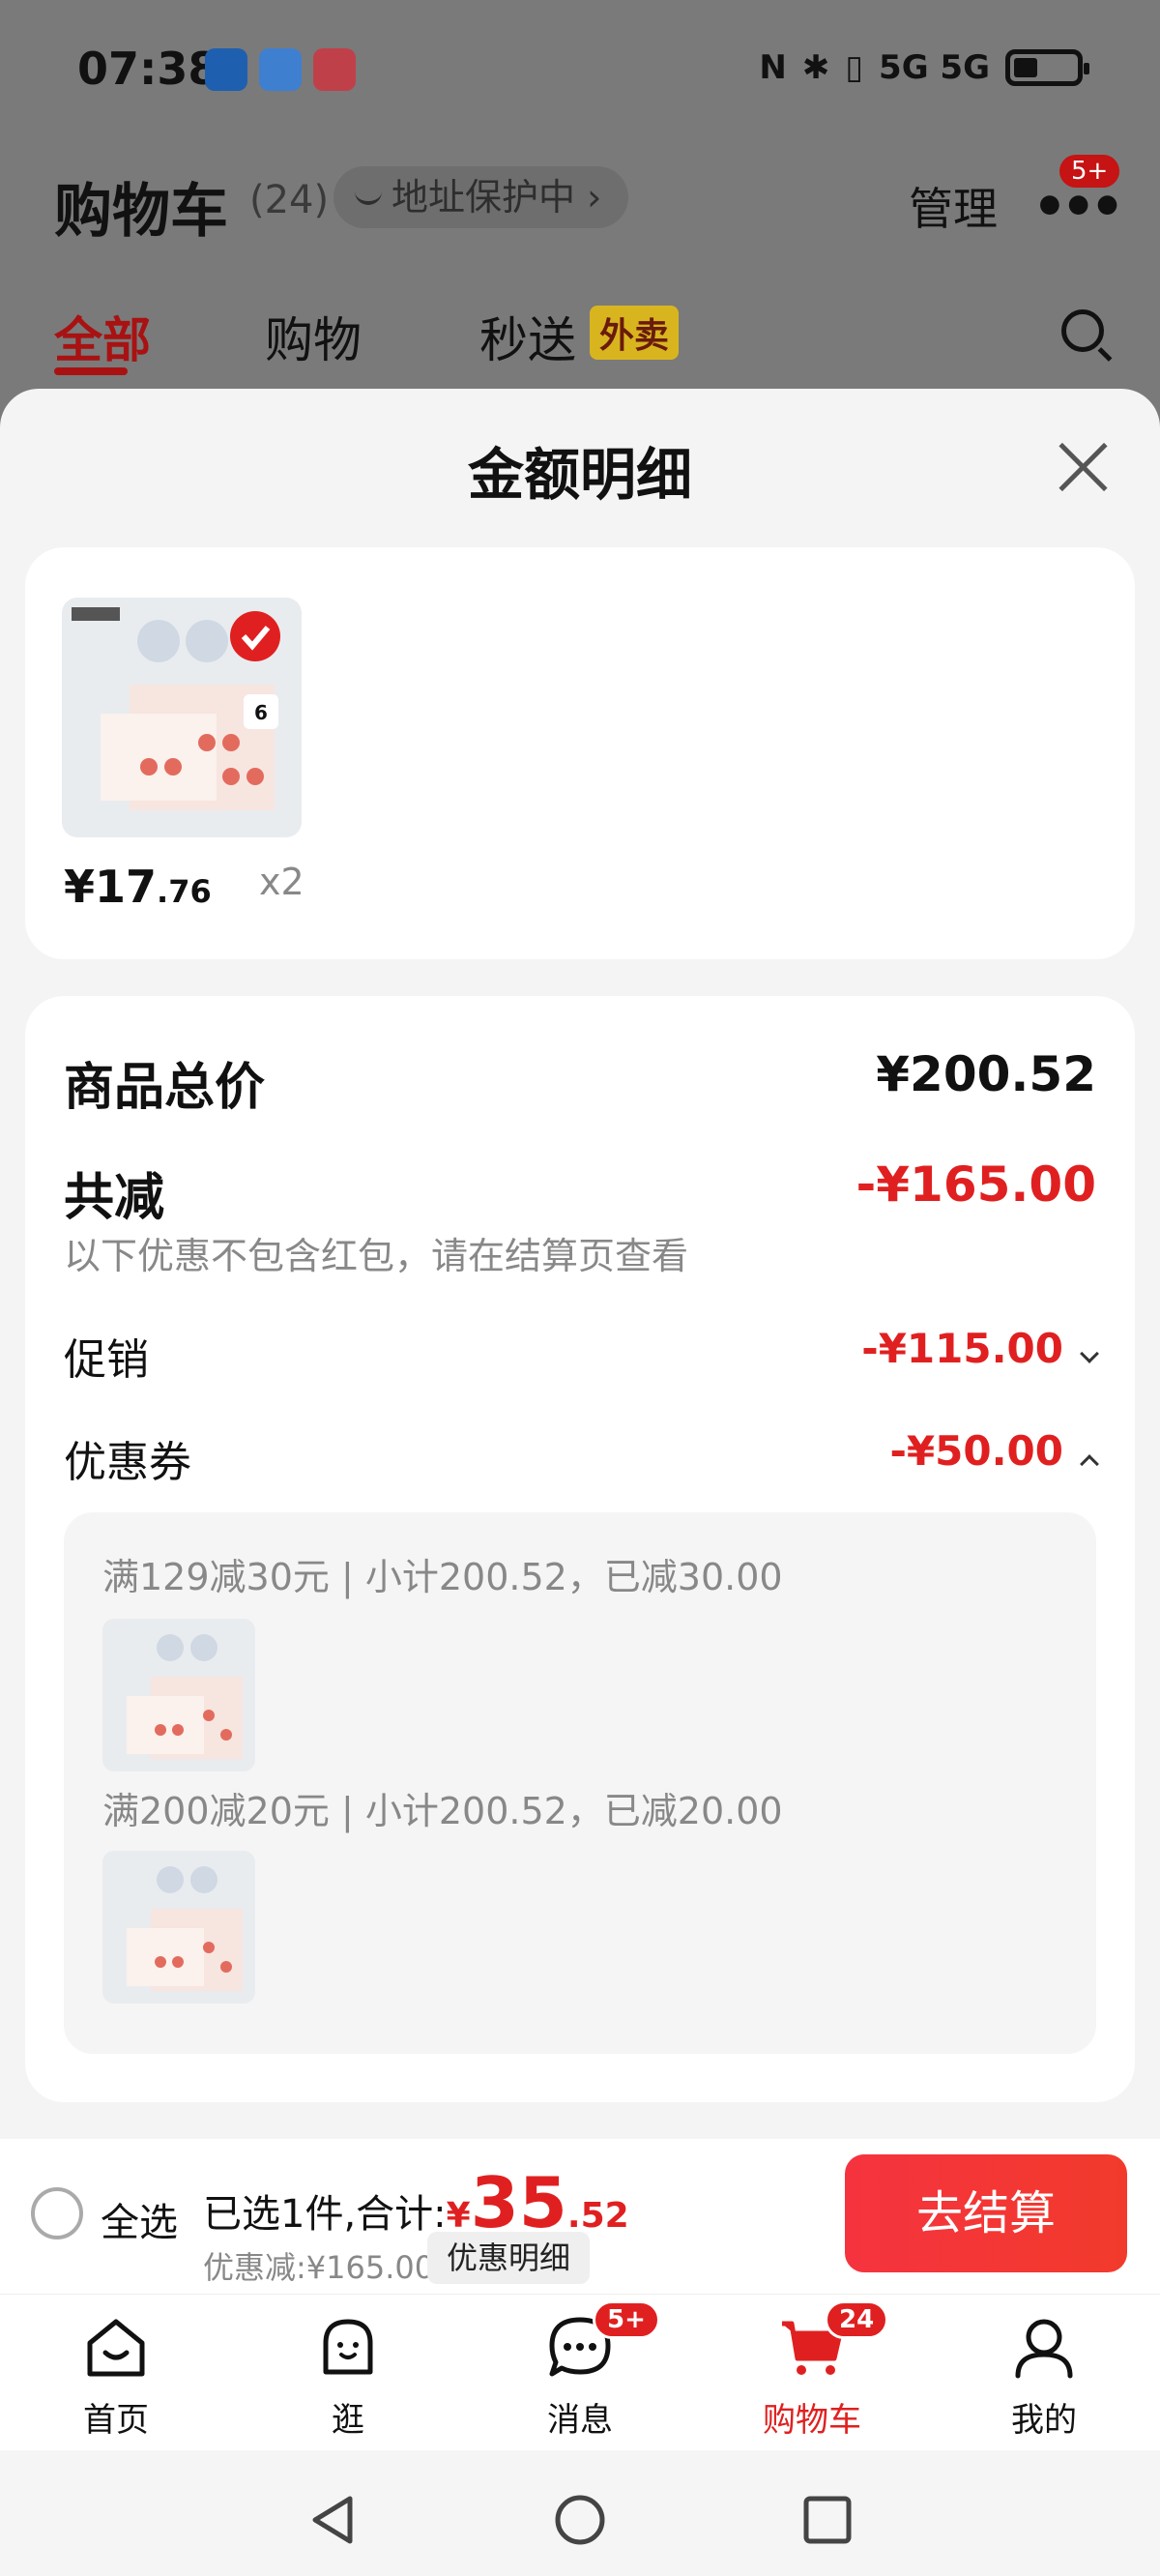 This screenshot has height=2576, width=1160. I want to click on back-icon, so click(333, 2522).